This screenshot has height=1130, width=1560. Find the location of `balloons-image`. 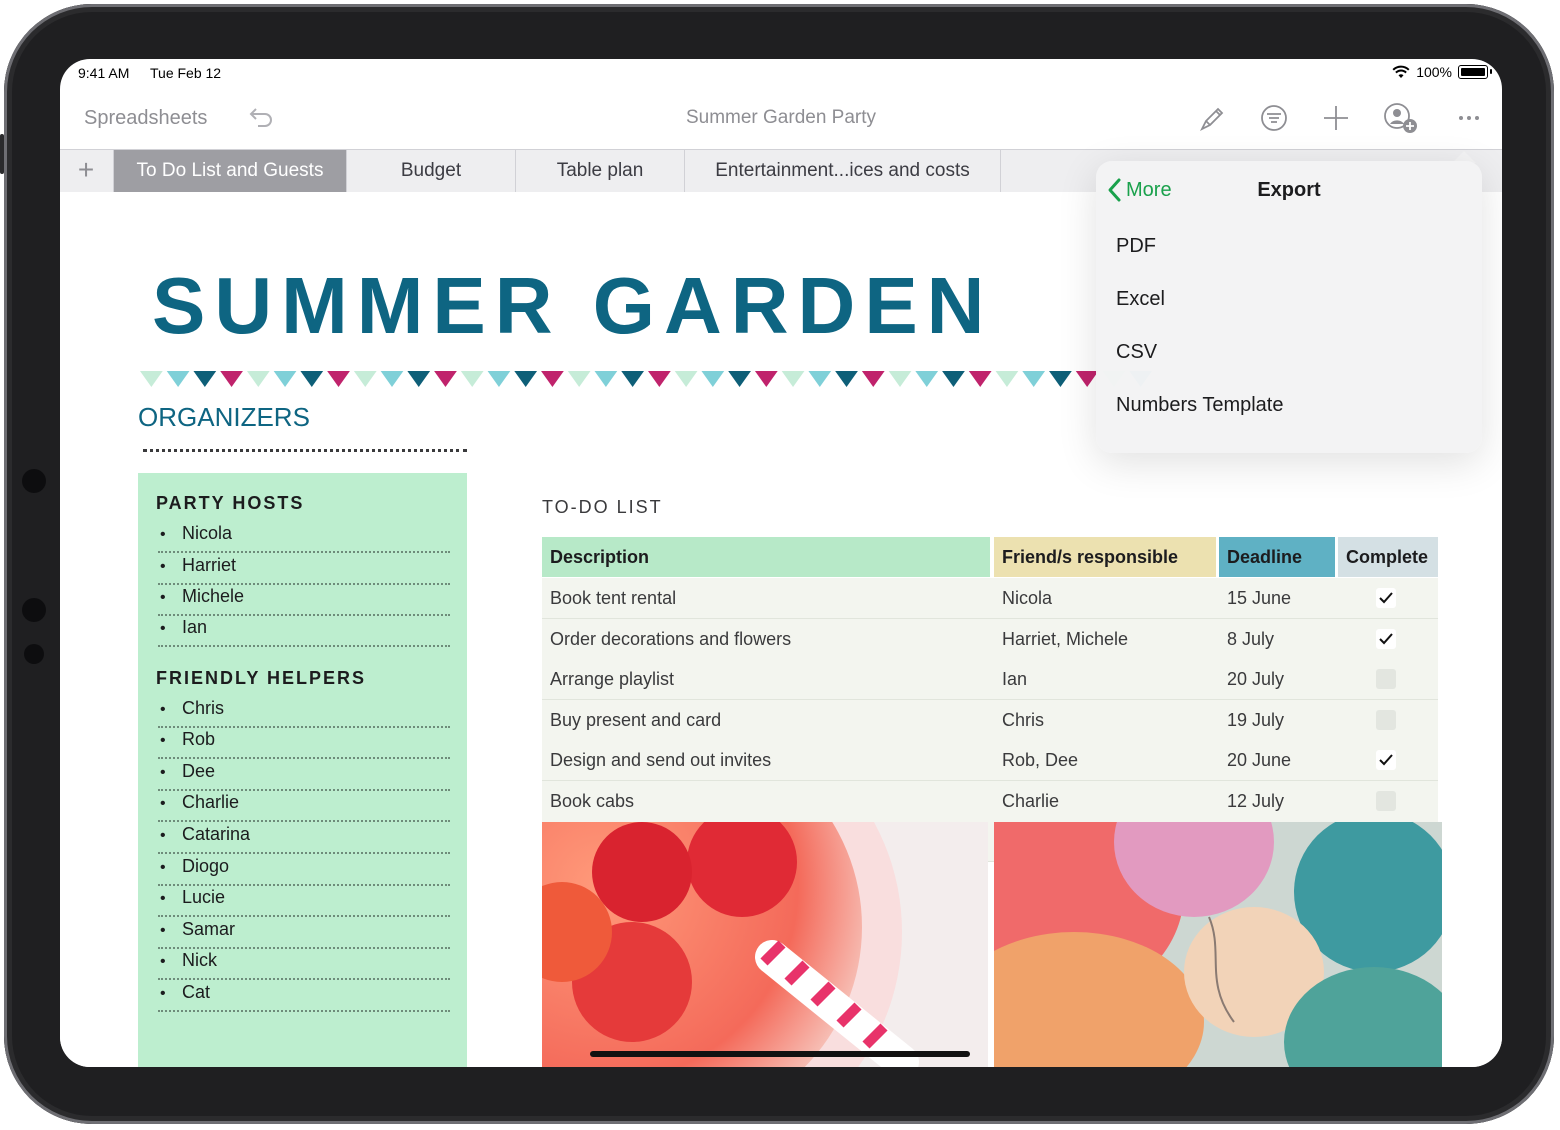

balloons-image is located at coordinates (1218, 944).